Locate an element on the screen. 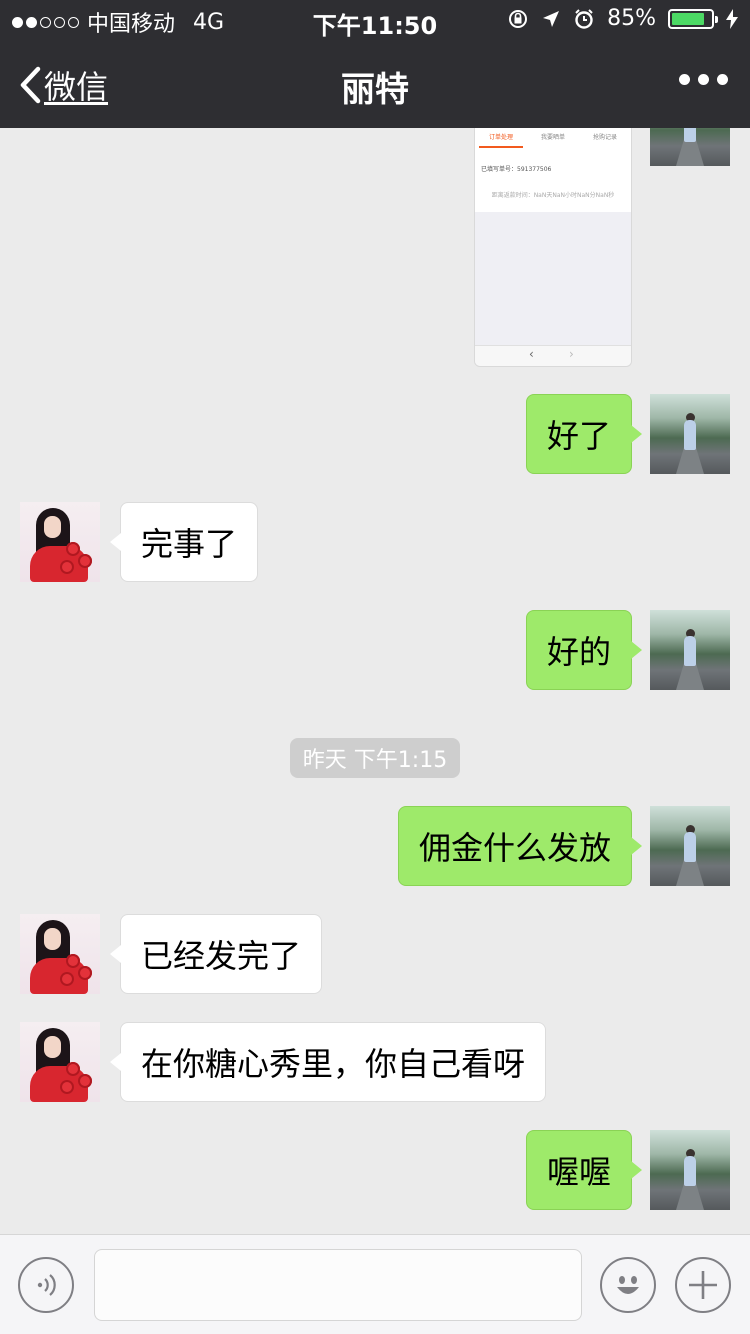 This screenshot has height=1334, width=750. nav-bar: 微信 丽特 is located at coordinates (375, 84).